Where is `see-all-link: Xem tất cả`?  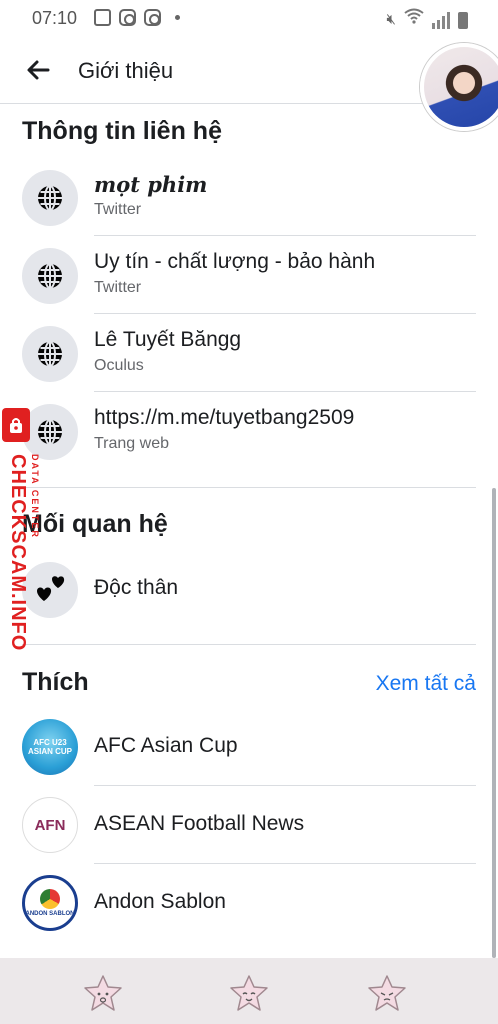 see-all-link: Xem tất cả is located at coordinates (426, 684).